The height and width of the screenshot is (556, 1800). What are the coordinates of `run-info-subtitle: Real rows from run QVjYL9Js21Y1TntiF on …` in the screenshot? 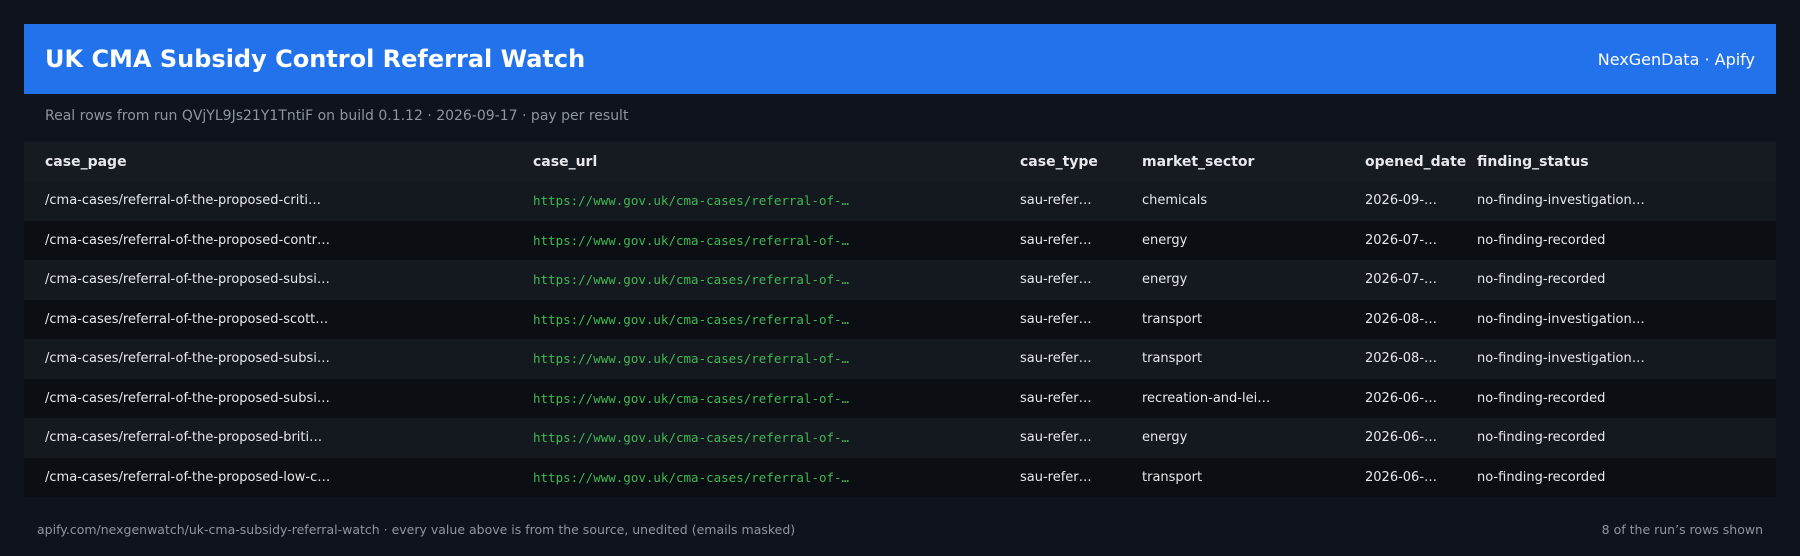 It's located at (337, 116).